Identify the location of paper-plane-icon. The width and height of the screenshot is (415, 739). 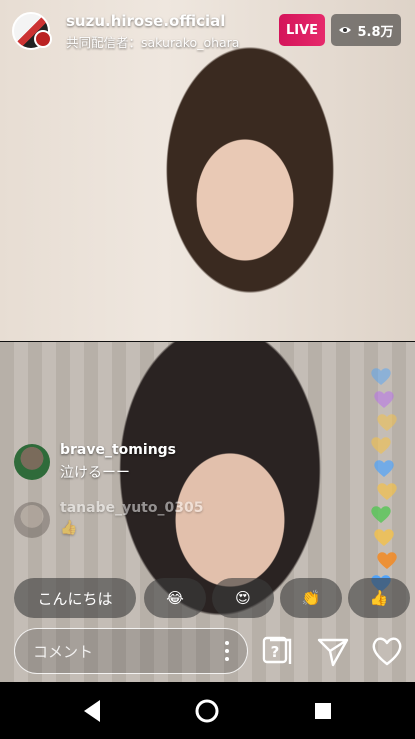
(333, 651).